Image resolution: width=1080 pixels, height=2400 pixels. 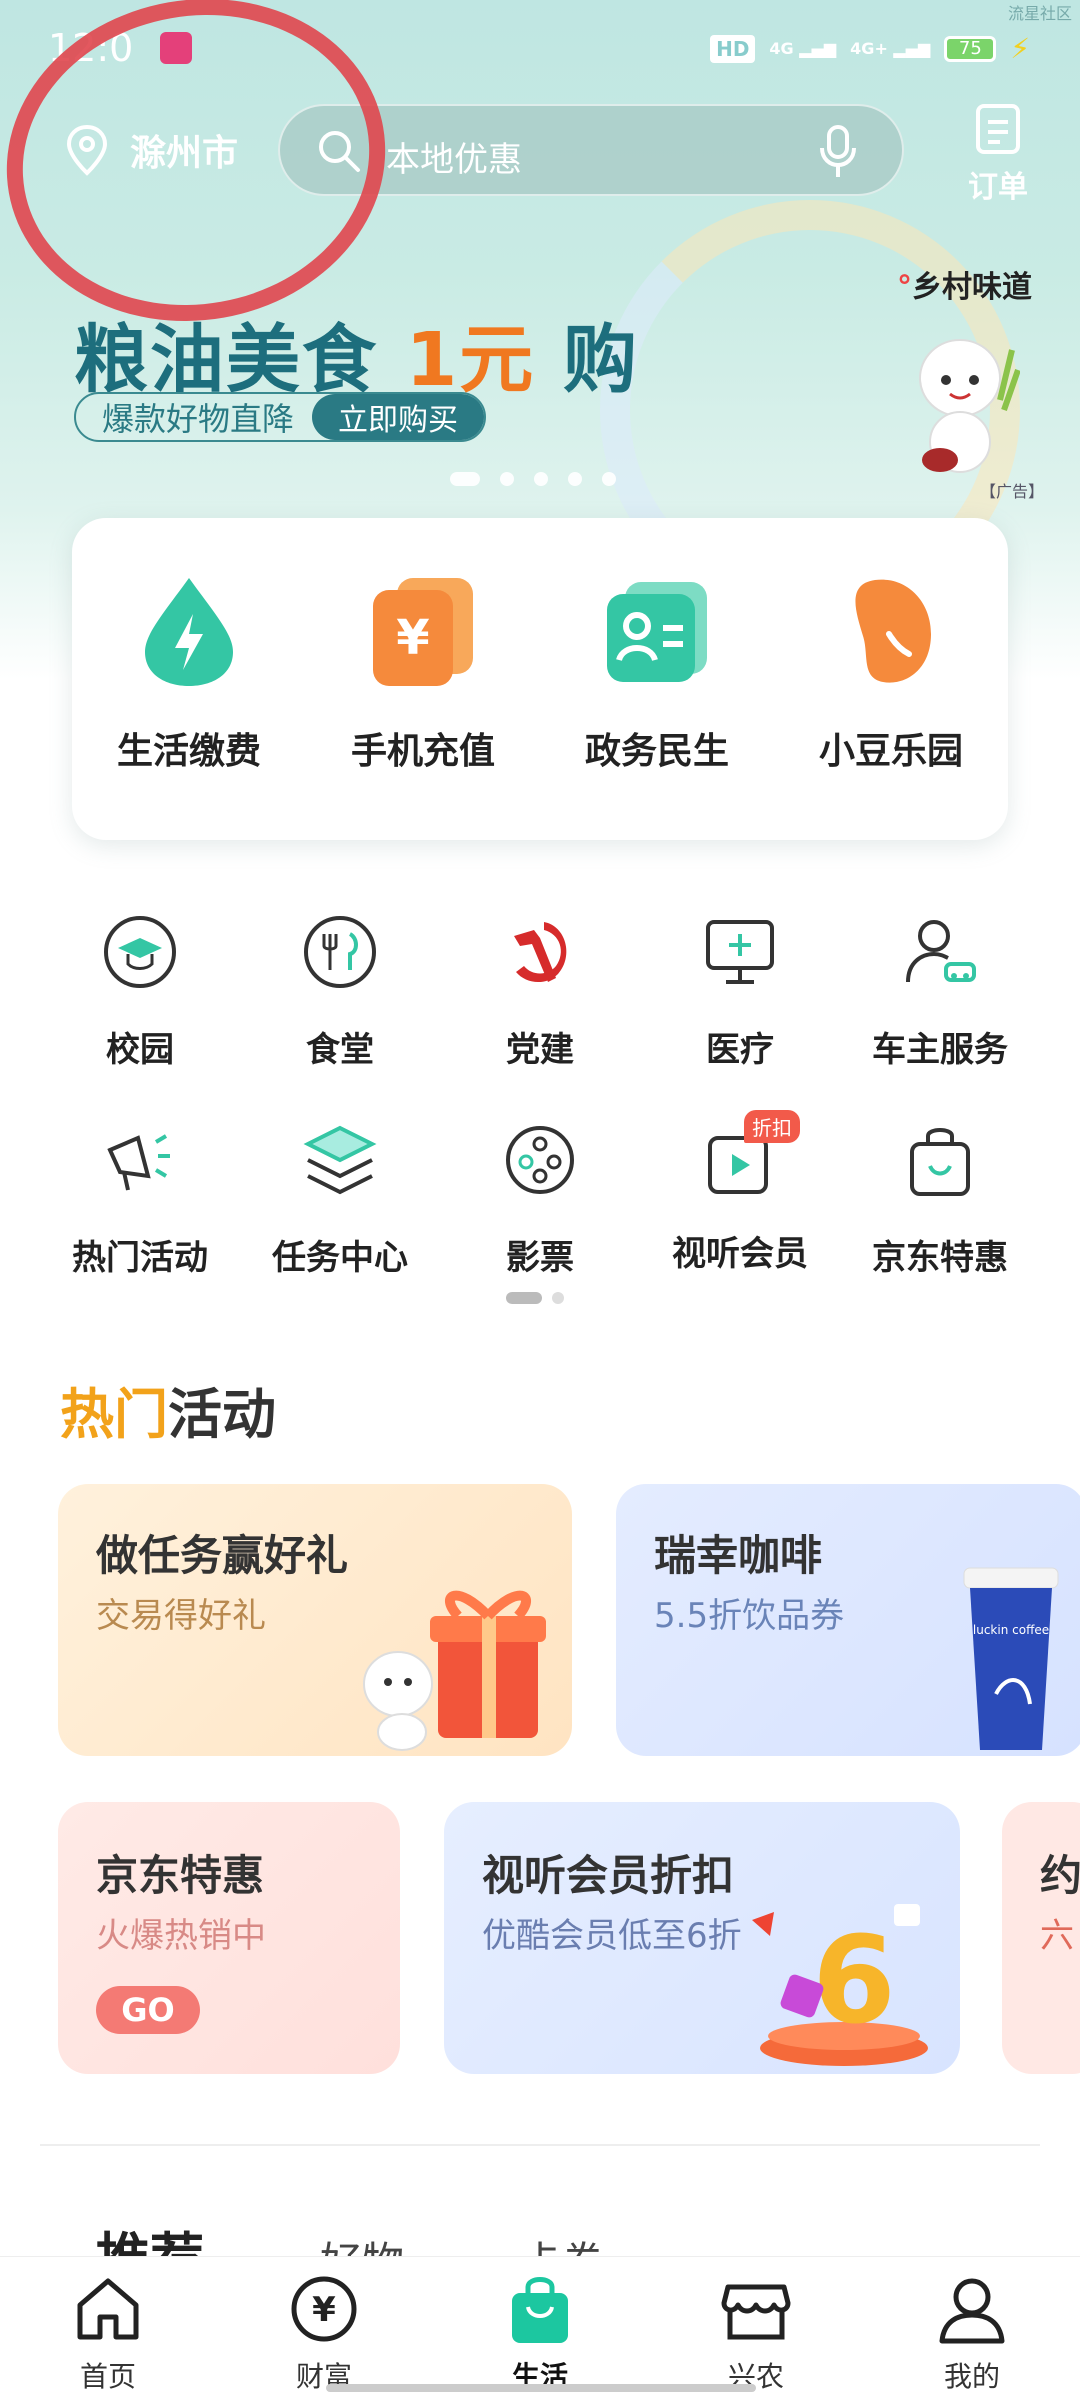 I want to click on id-card-icon, so click(x=657, y=632).